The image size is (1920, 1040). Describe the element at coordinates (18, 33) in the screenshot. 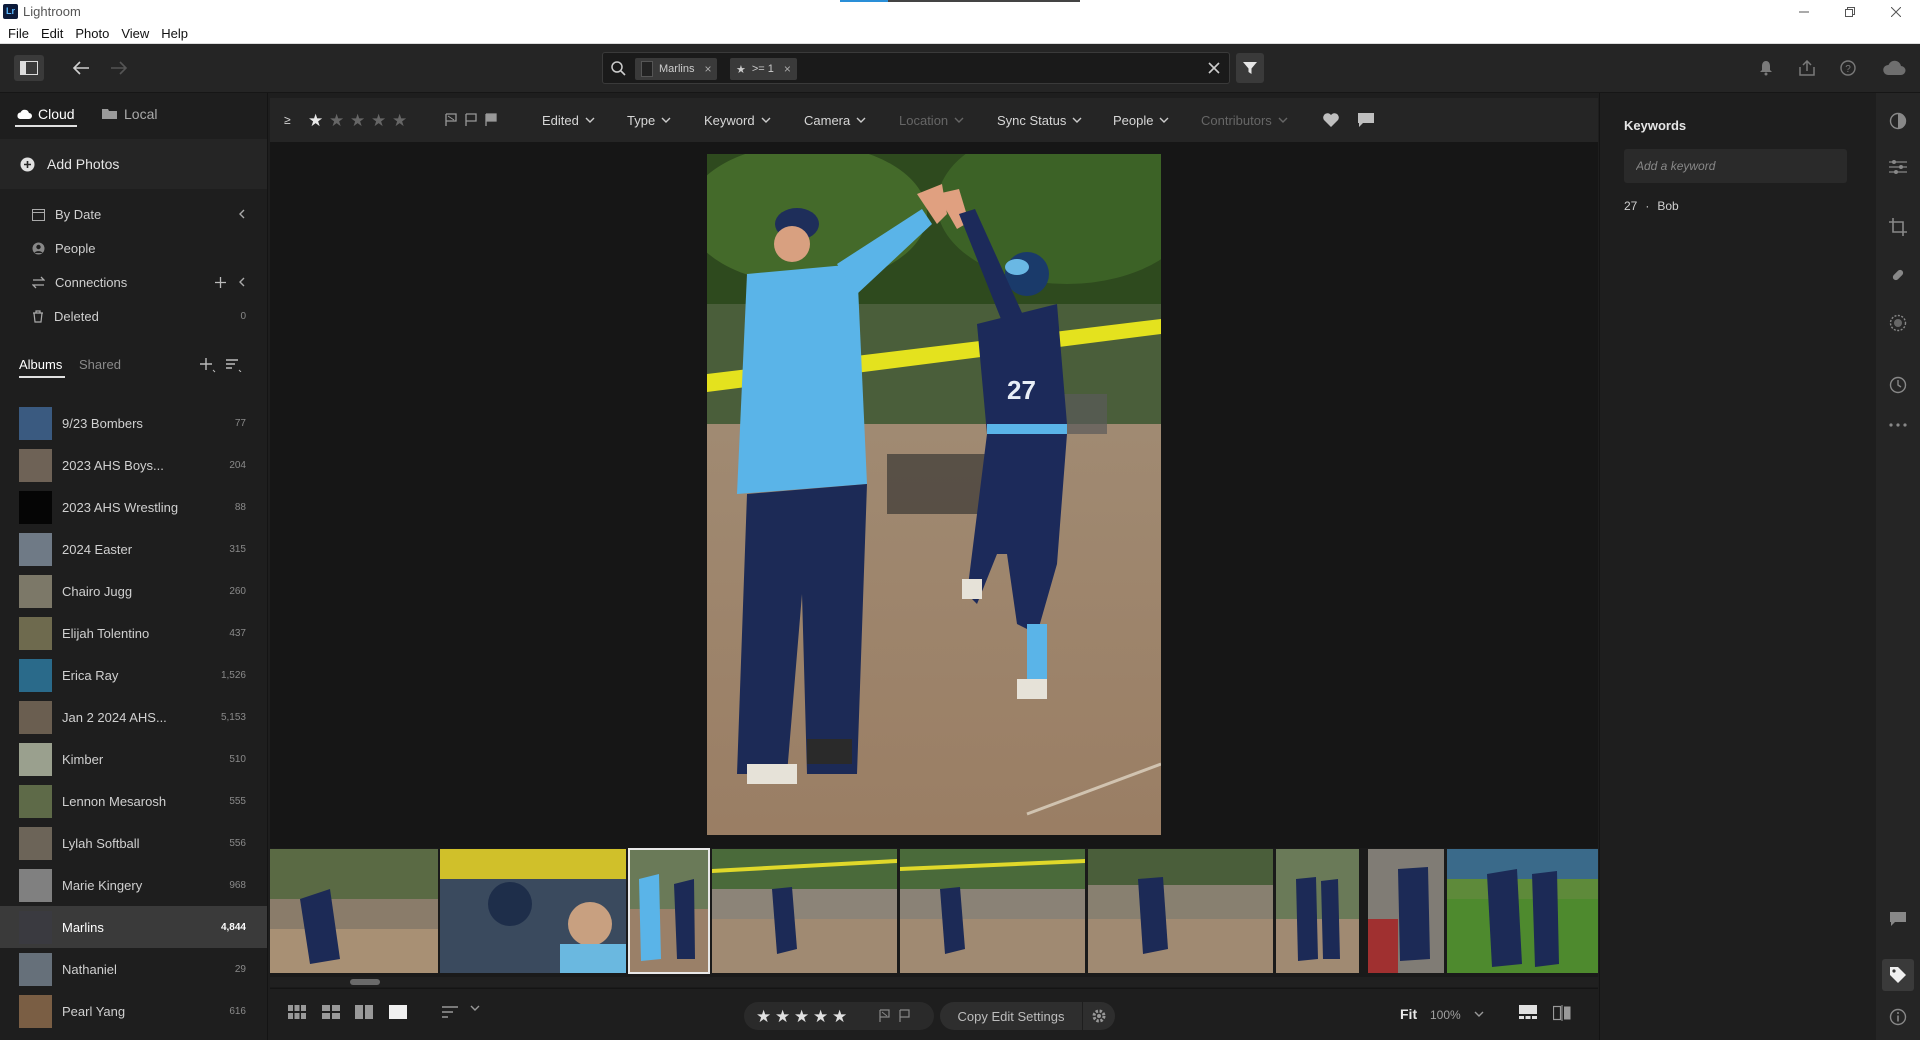

I see `menu-file: File` at that location.